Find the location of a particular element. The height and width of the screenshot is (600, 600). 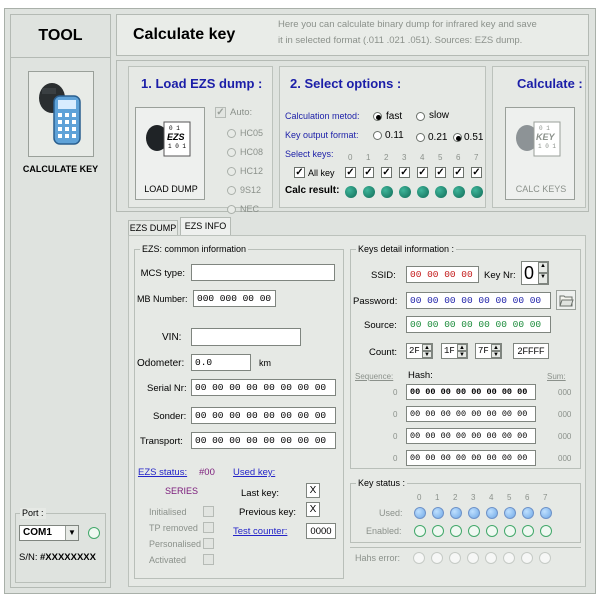

open-file-button is located at coordinates (566, 300).